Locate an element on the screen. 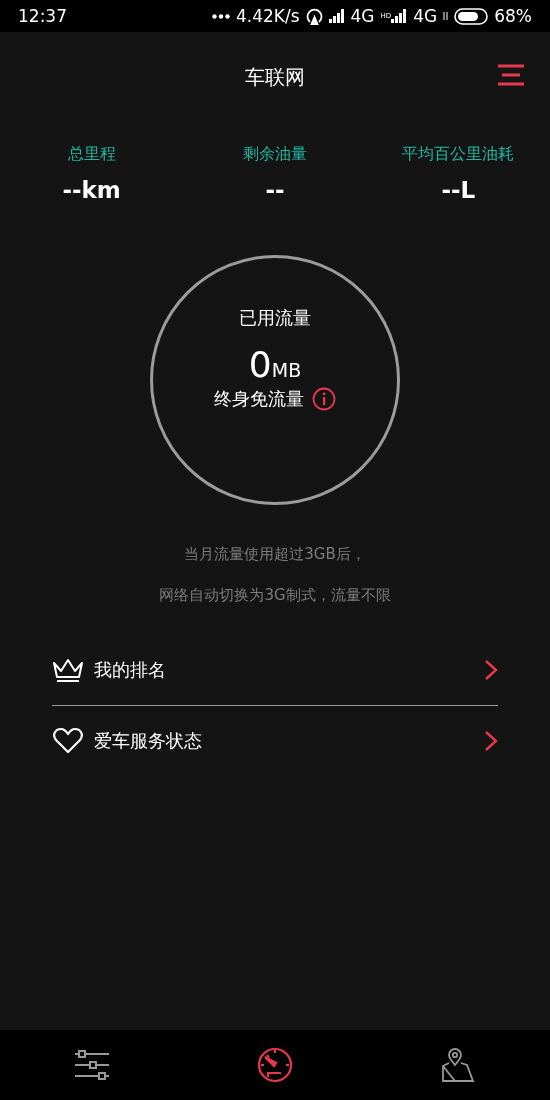  battery-percent: 68% is located at coordinates (513, 16).